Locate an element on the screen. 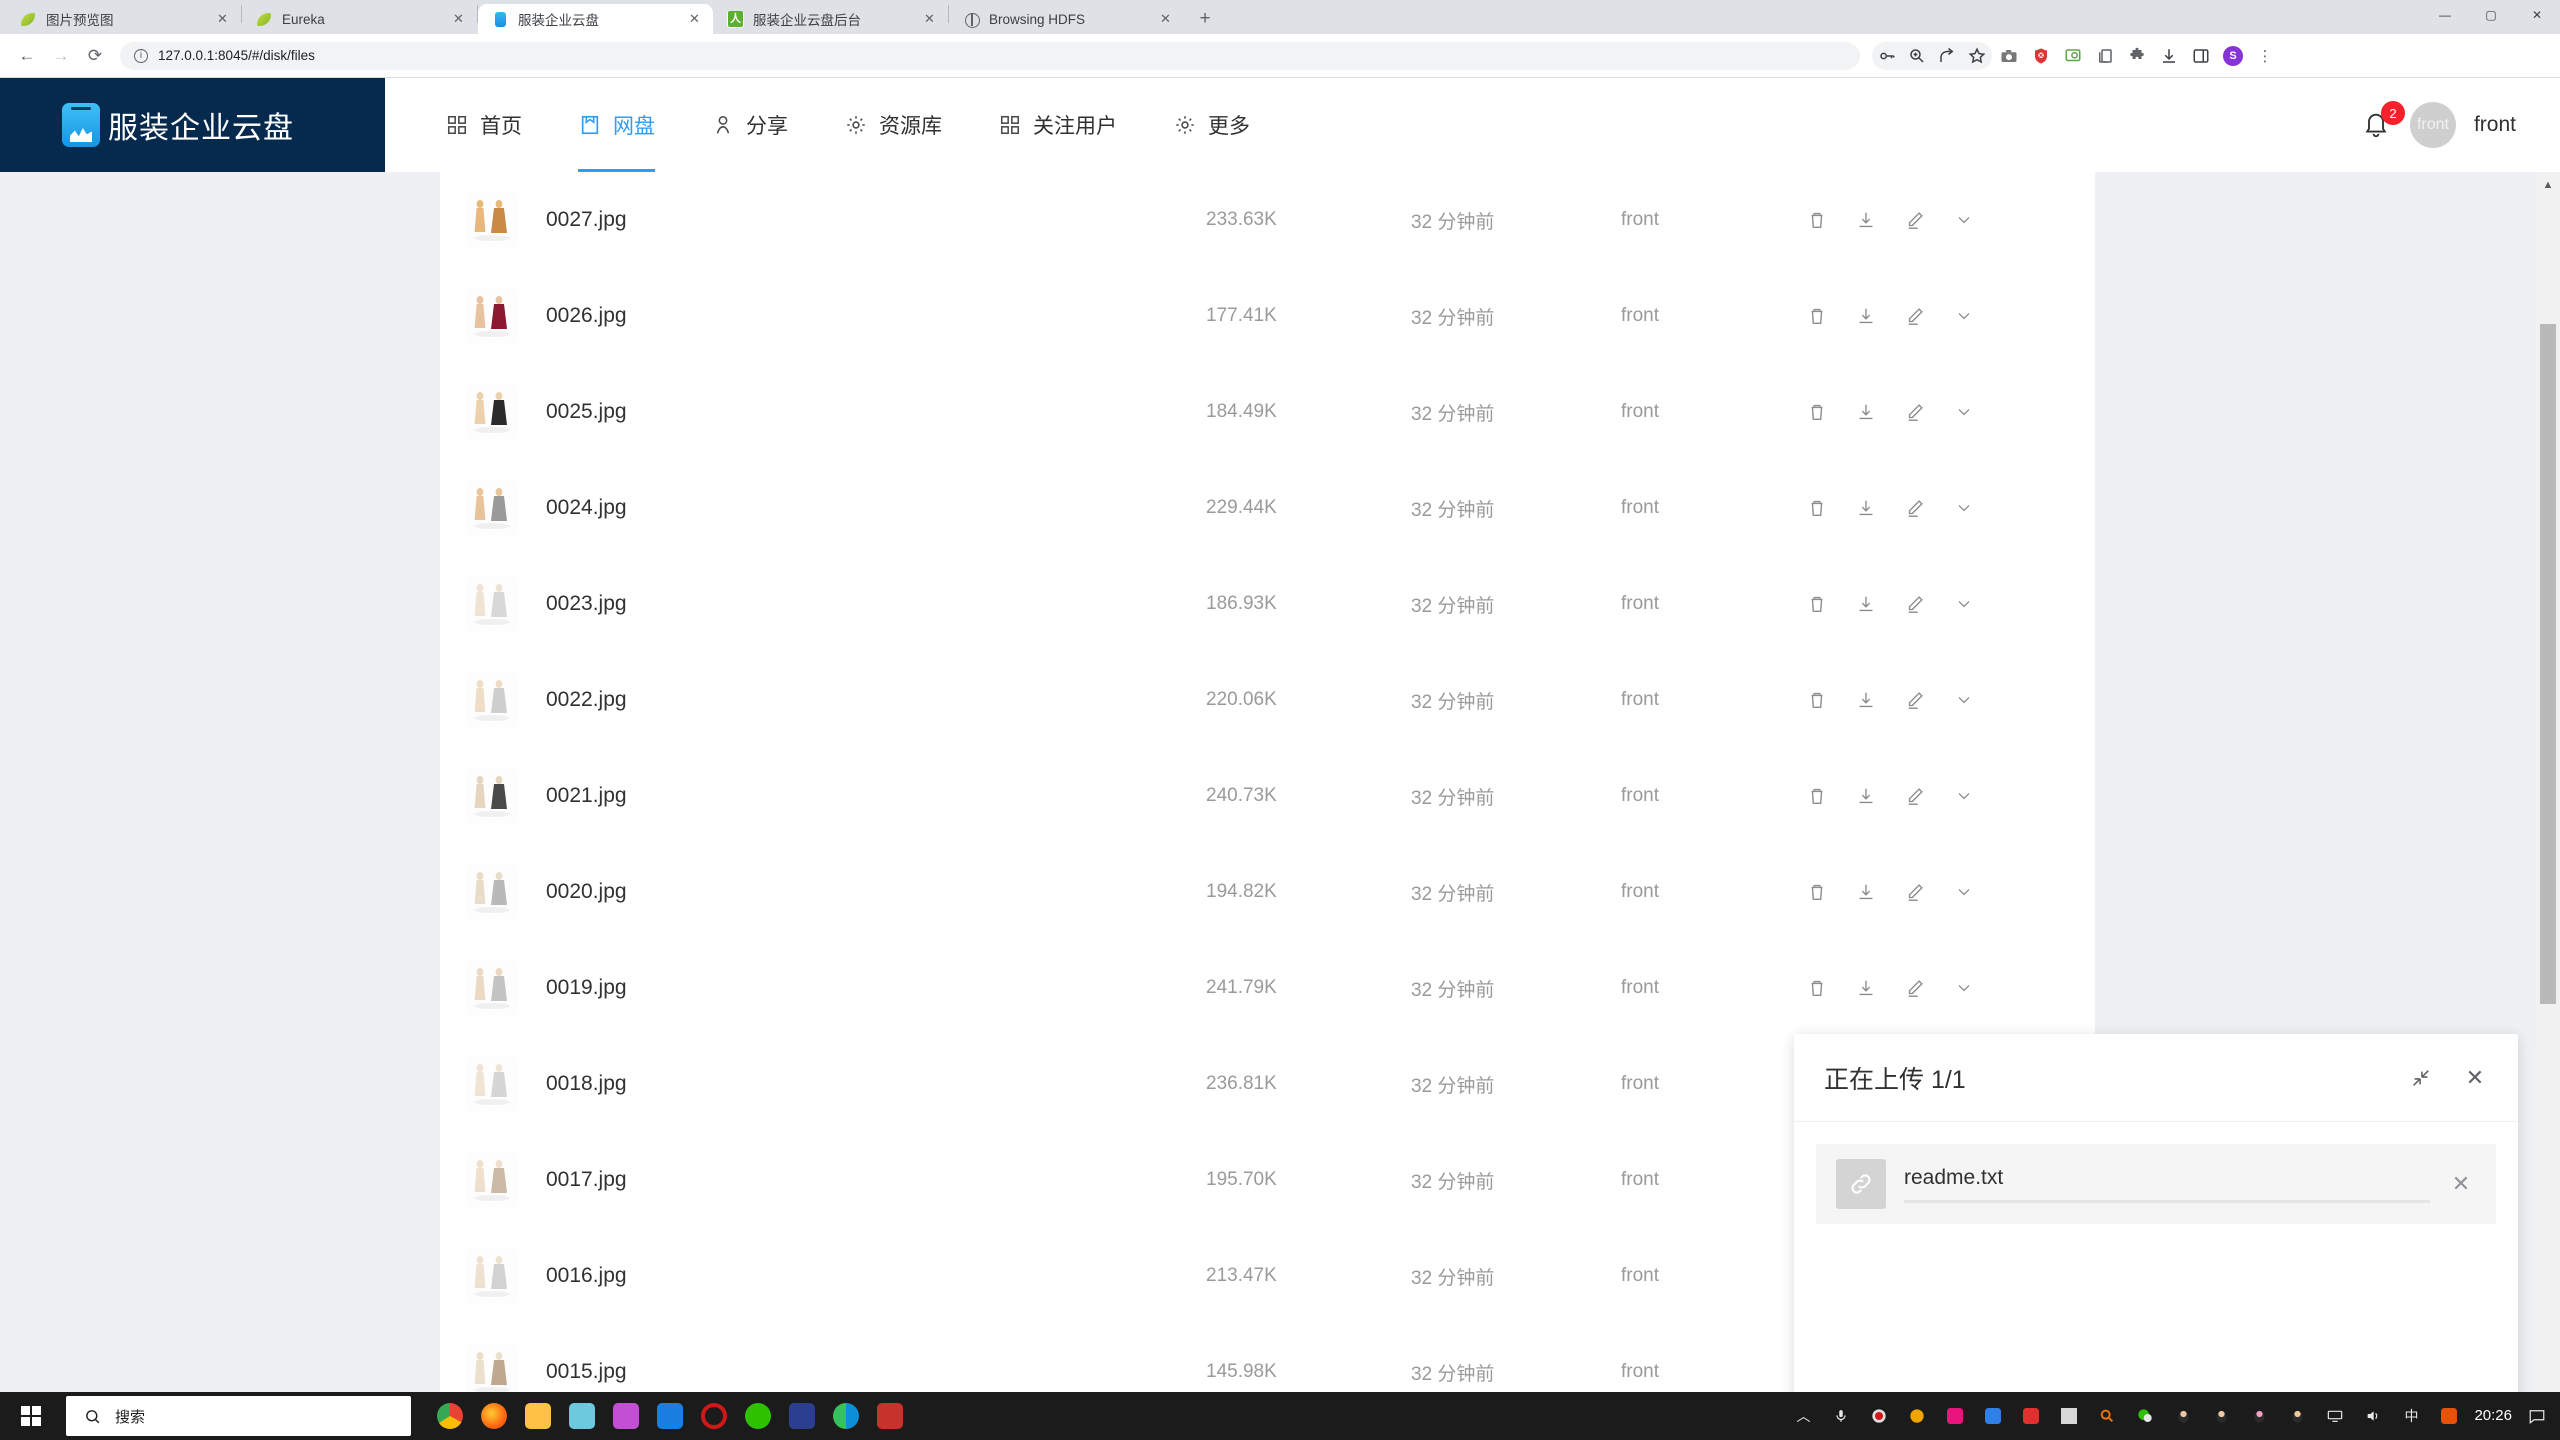 The width and height of the screenshot is (2560, 1440). file-row: 0019.jpg 241.79K 32 分钟前 front is located at coordinates (1267, 988).